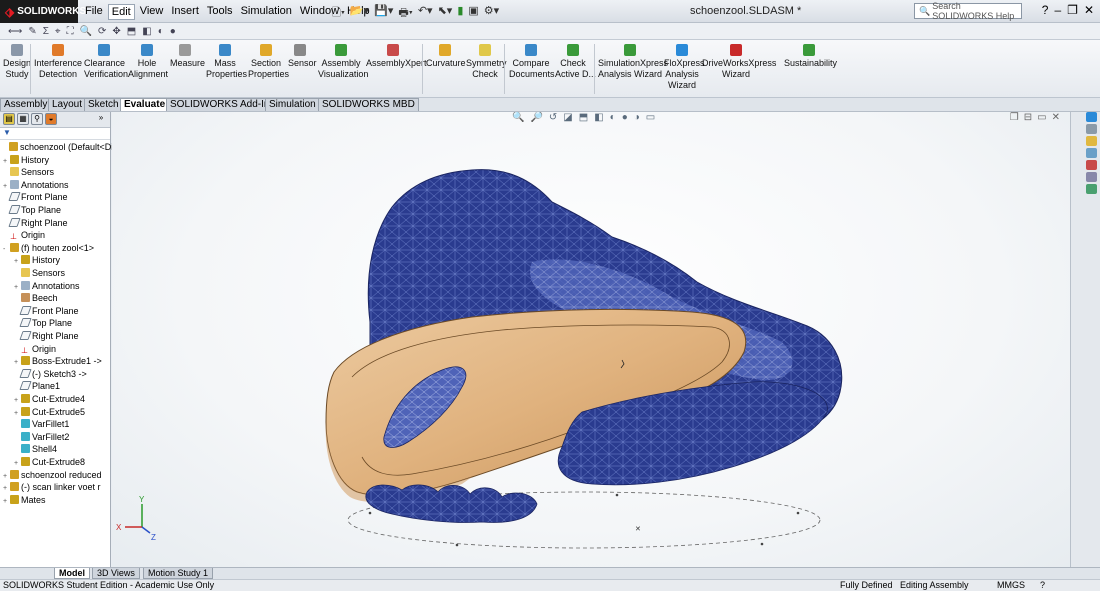  Describe the element at coordinates (810, 55) in the screenshot. I see `cmd-sustainability-button: Sustainability` at that location.